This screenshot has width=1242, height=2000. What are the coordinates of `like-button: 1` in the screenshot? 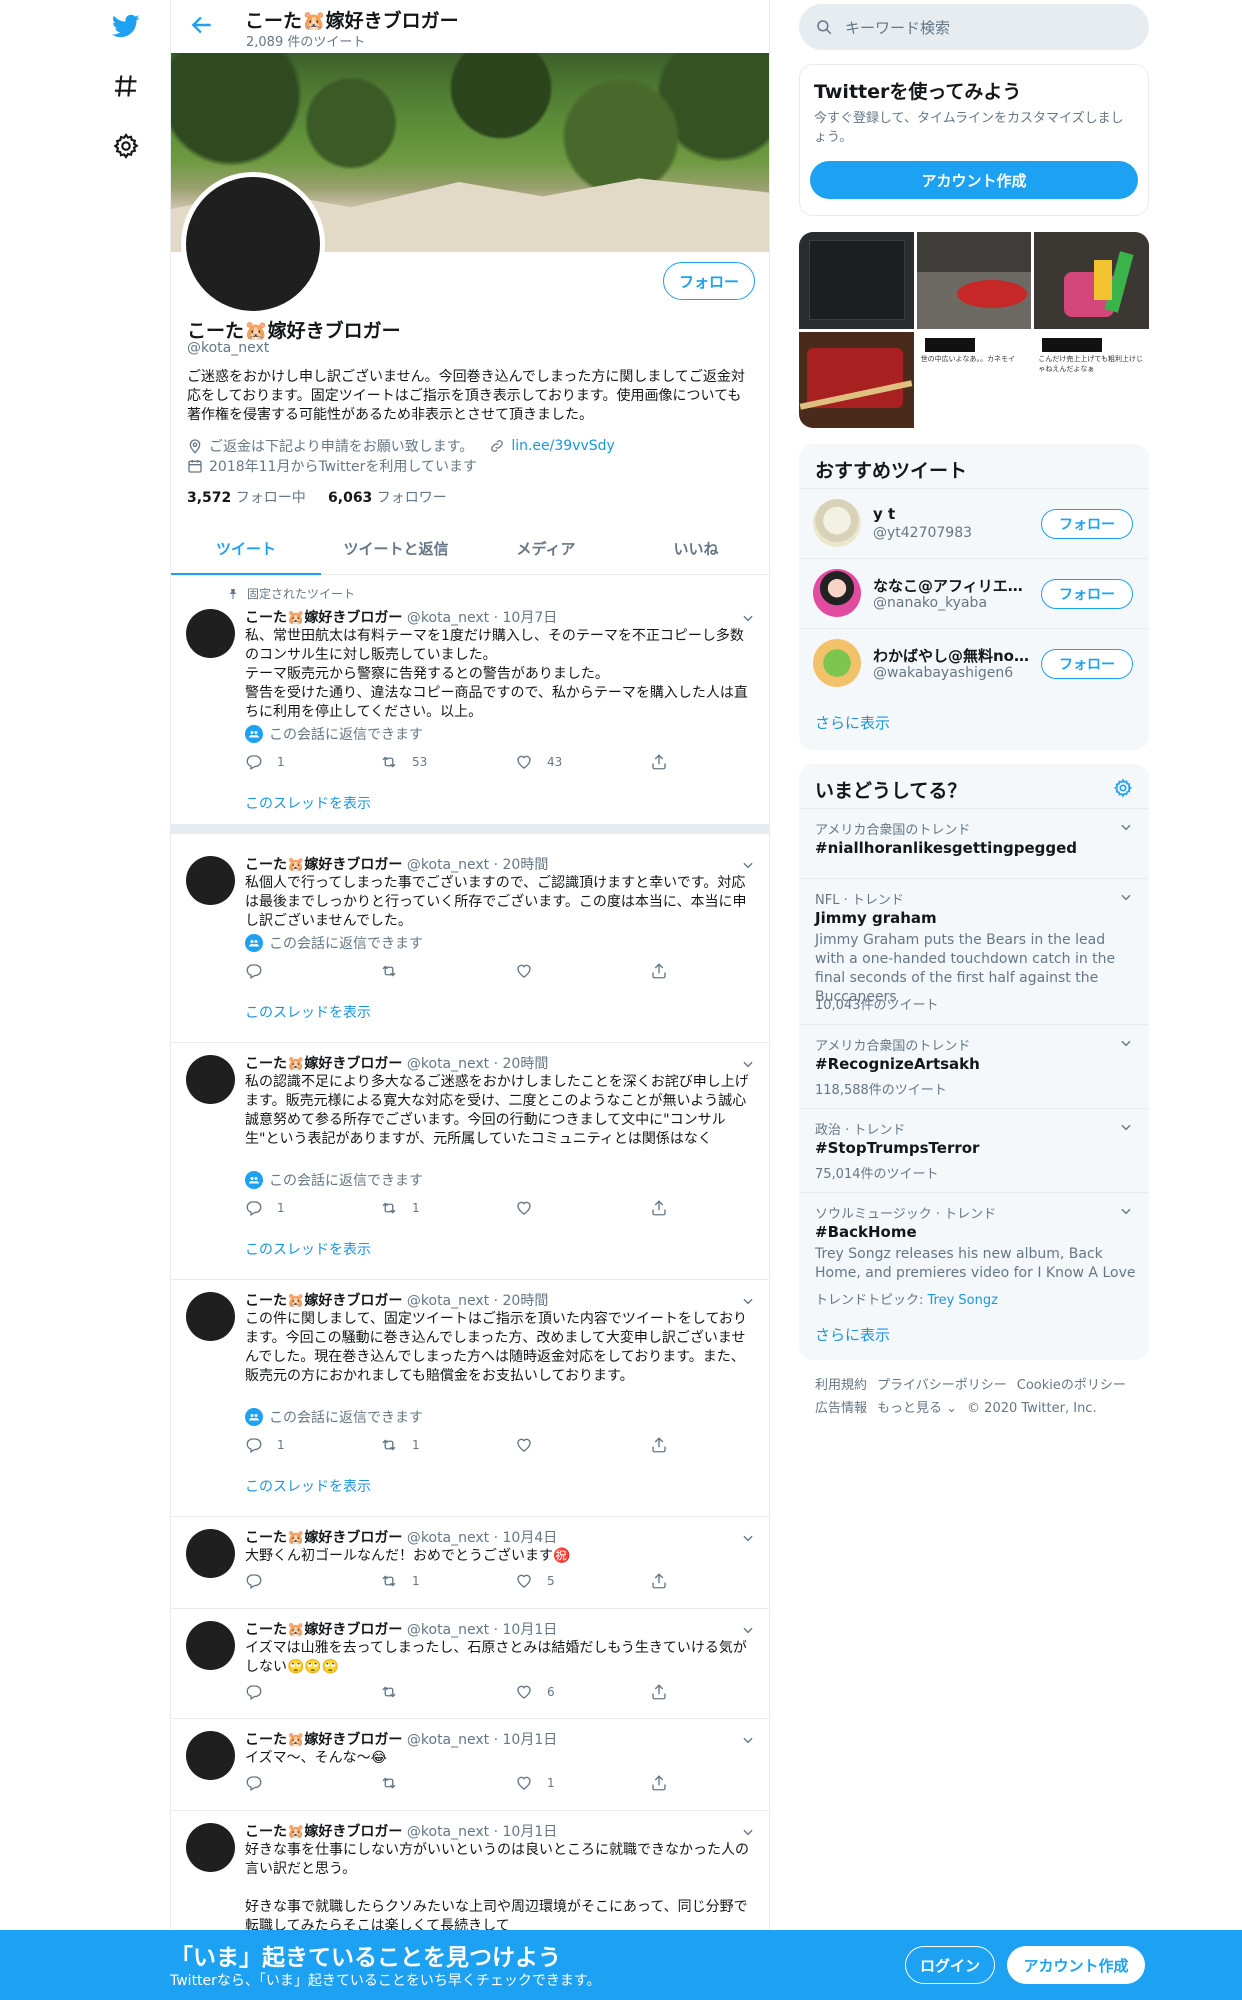 It's located at (535, 1783).